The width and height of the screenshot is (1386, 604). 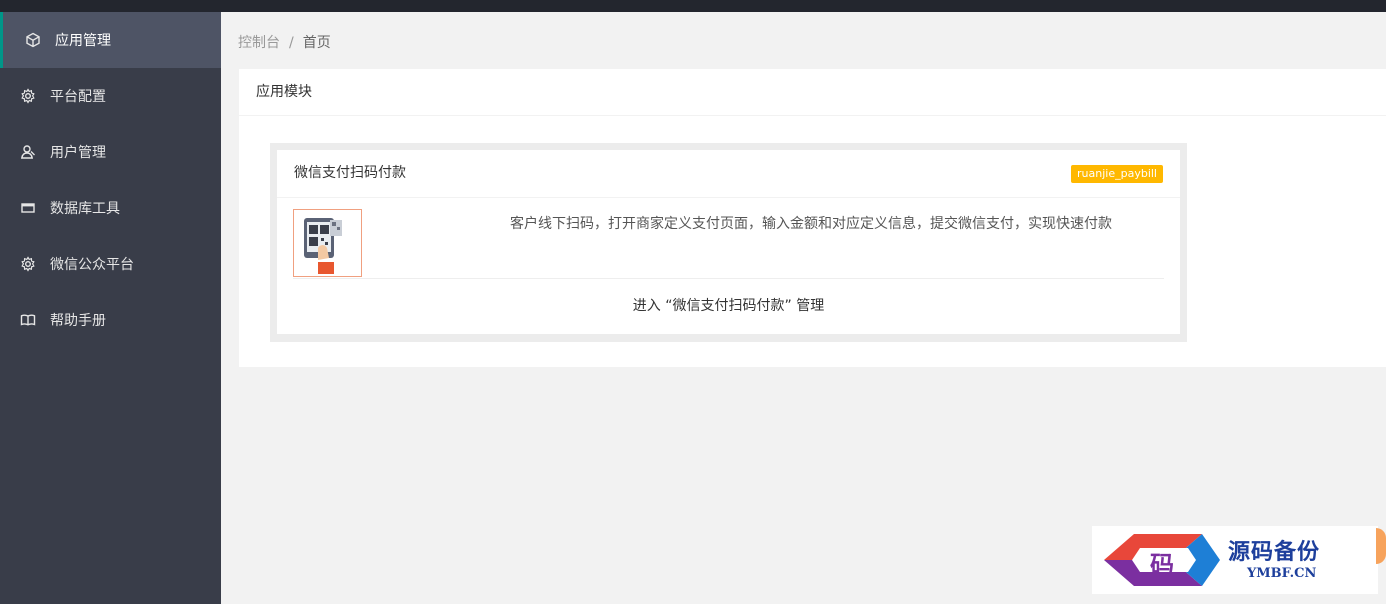 What do you see at coordinates (259, 43) in the screenshot?
I see `breadcrumb-root-link: 控制台` at bounding box center [259, 43].